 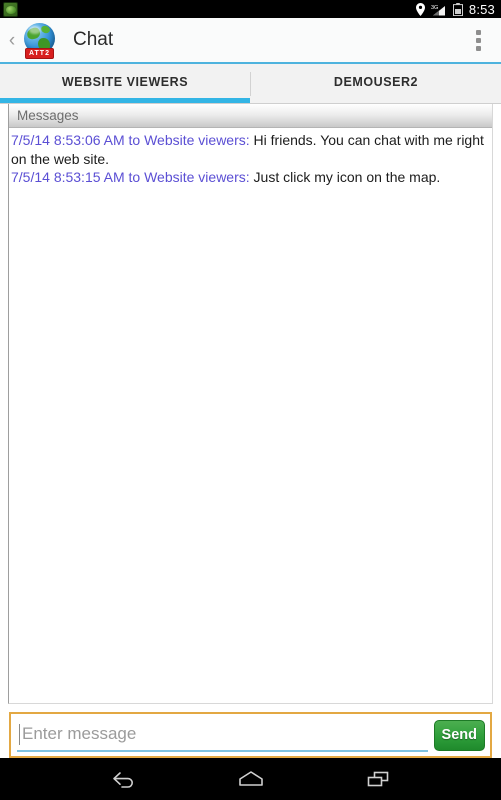 I want to click on back-nav-icon, so click(x=124, y=779).